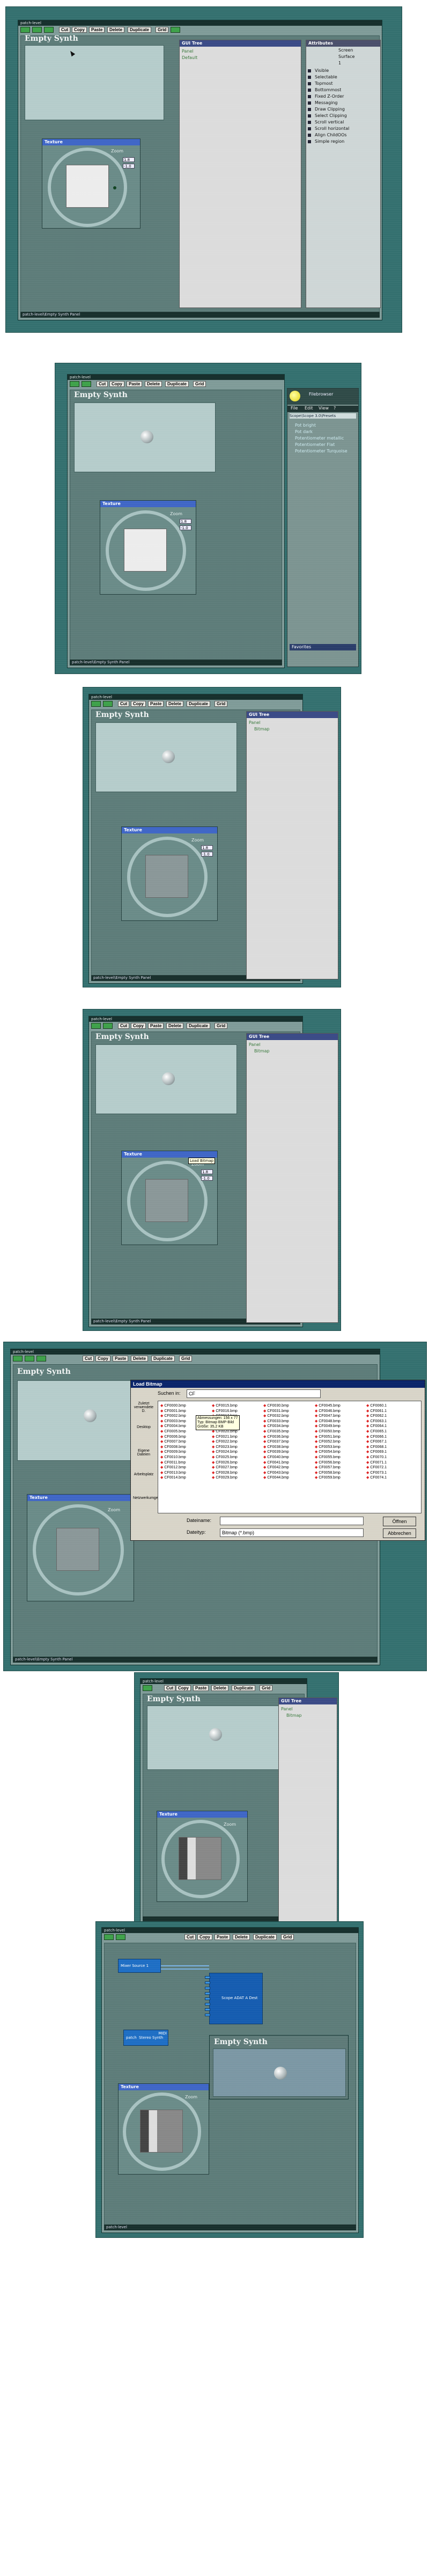 This screenshot has width=429, height=2576. What do you see at coordinates (305, 425) in the screenshot?
I see `preset-item: Pot bright` at bounding box center [305, 425].